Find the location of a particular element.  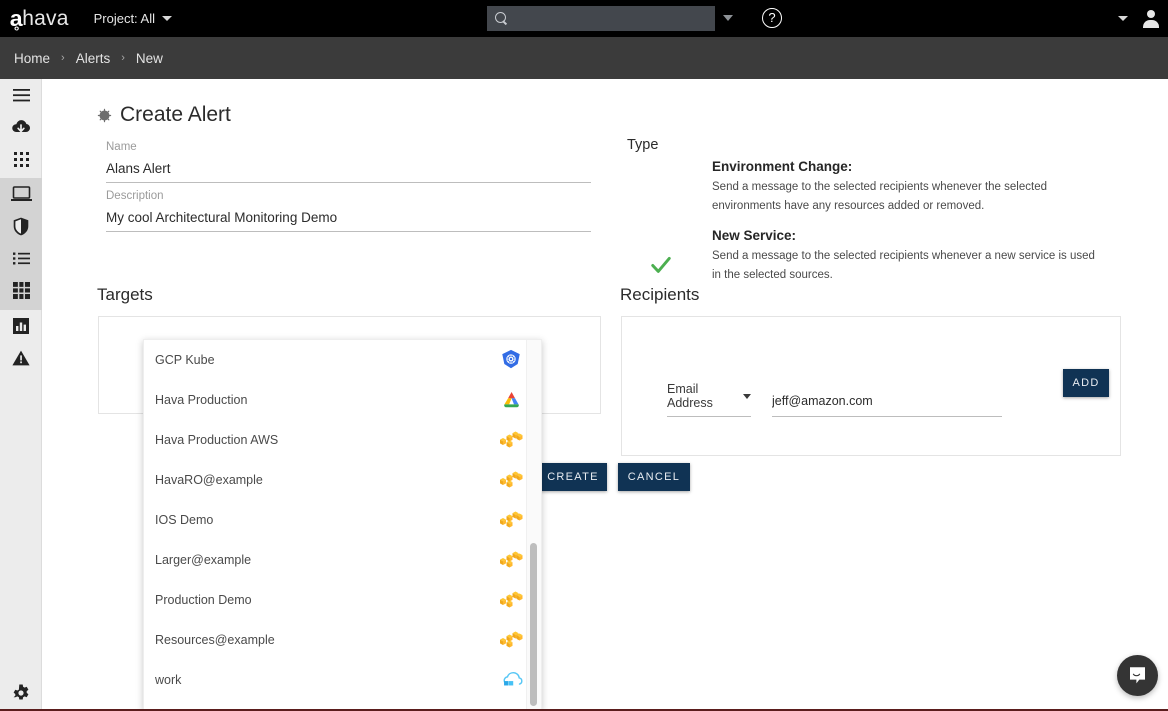

cloud-download-icon is located at coordinates (21, 126).